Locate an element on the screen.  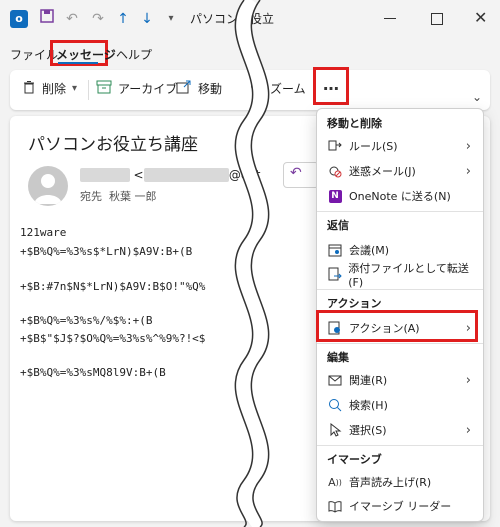
mail-icon is located at coordinates (335, 380).